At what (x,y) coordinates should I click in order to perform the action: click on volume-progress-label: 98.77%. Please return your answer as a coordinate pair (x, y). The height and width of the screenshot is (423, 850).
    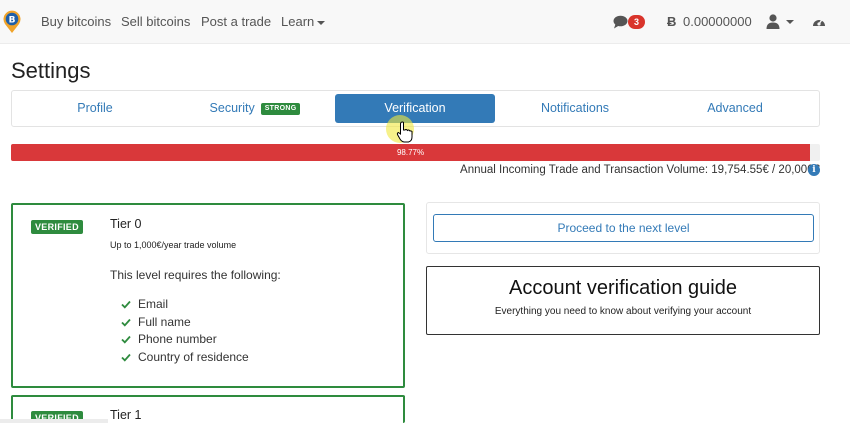
    Looking at the image, I should click on (410, 152).